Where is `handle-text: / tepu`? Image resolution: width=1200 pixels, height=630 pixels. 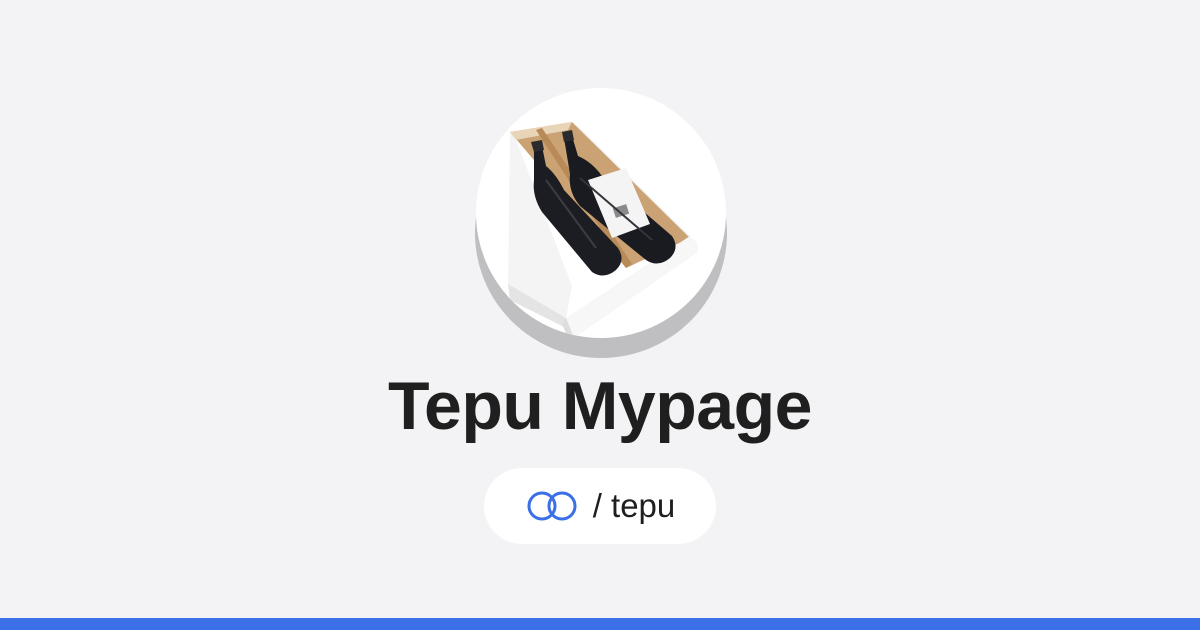
handle-text: / tepu is located at coordinates (634, 505).